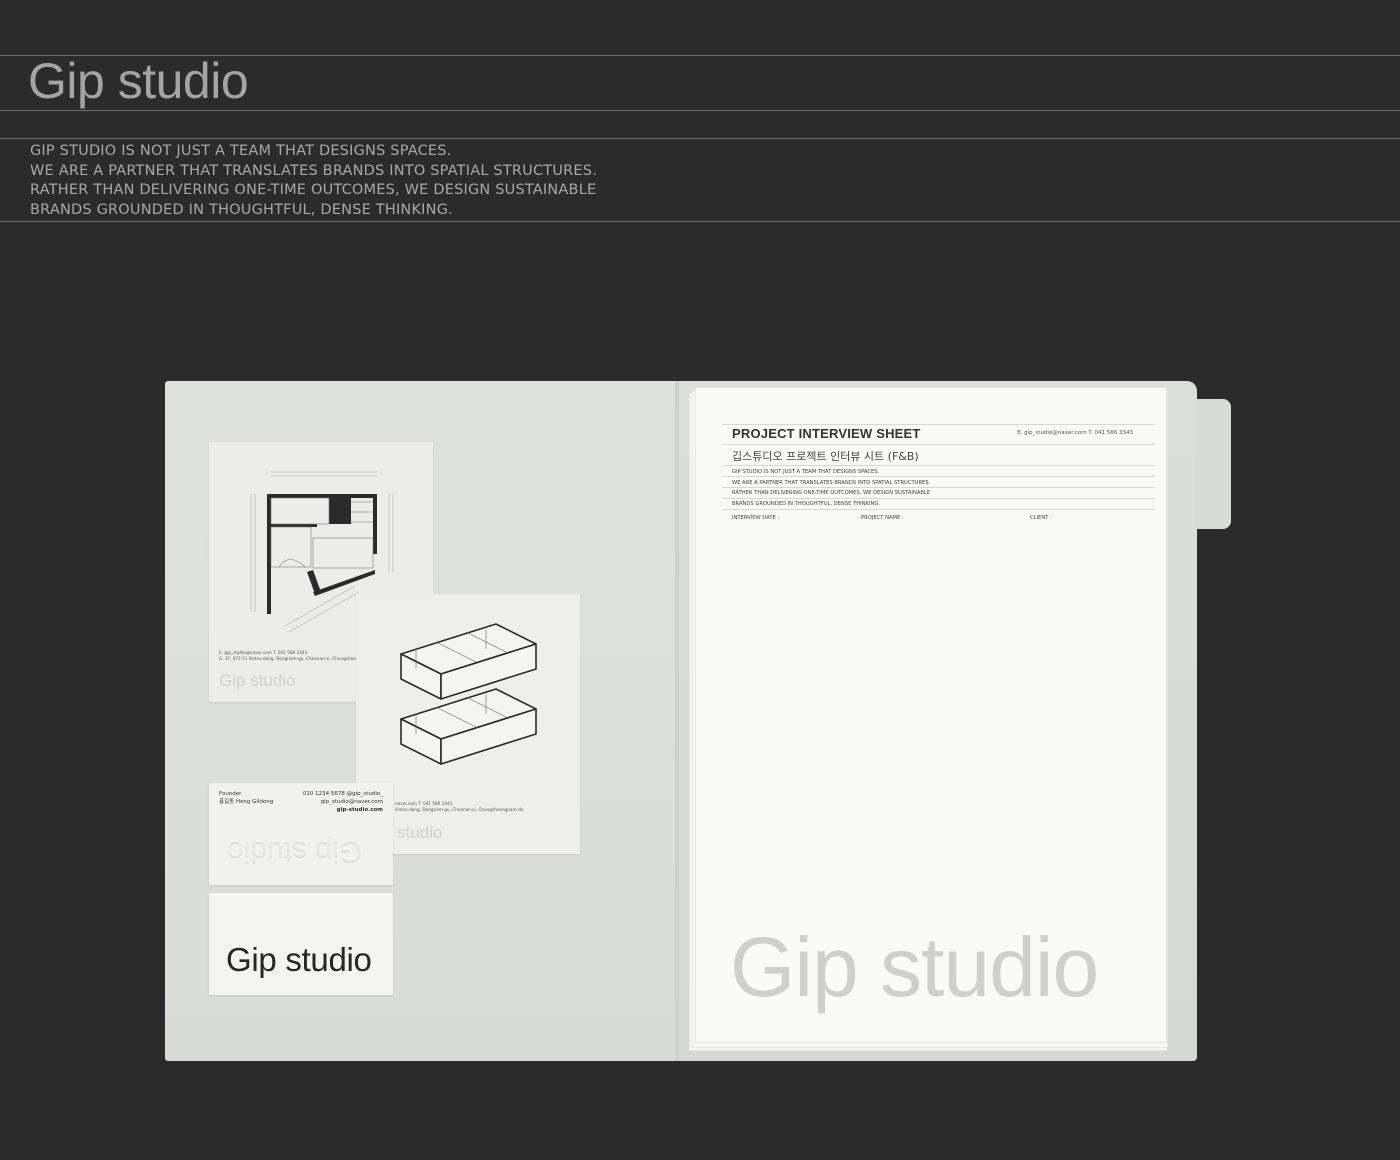 This screenshot has width=1400, height=1160. What do you see at coordinates (359, 810) in the screenshot?
I see `card-web: gip-studio.com` at bounding box center [359, 810].